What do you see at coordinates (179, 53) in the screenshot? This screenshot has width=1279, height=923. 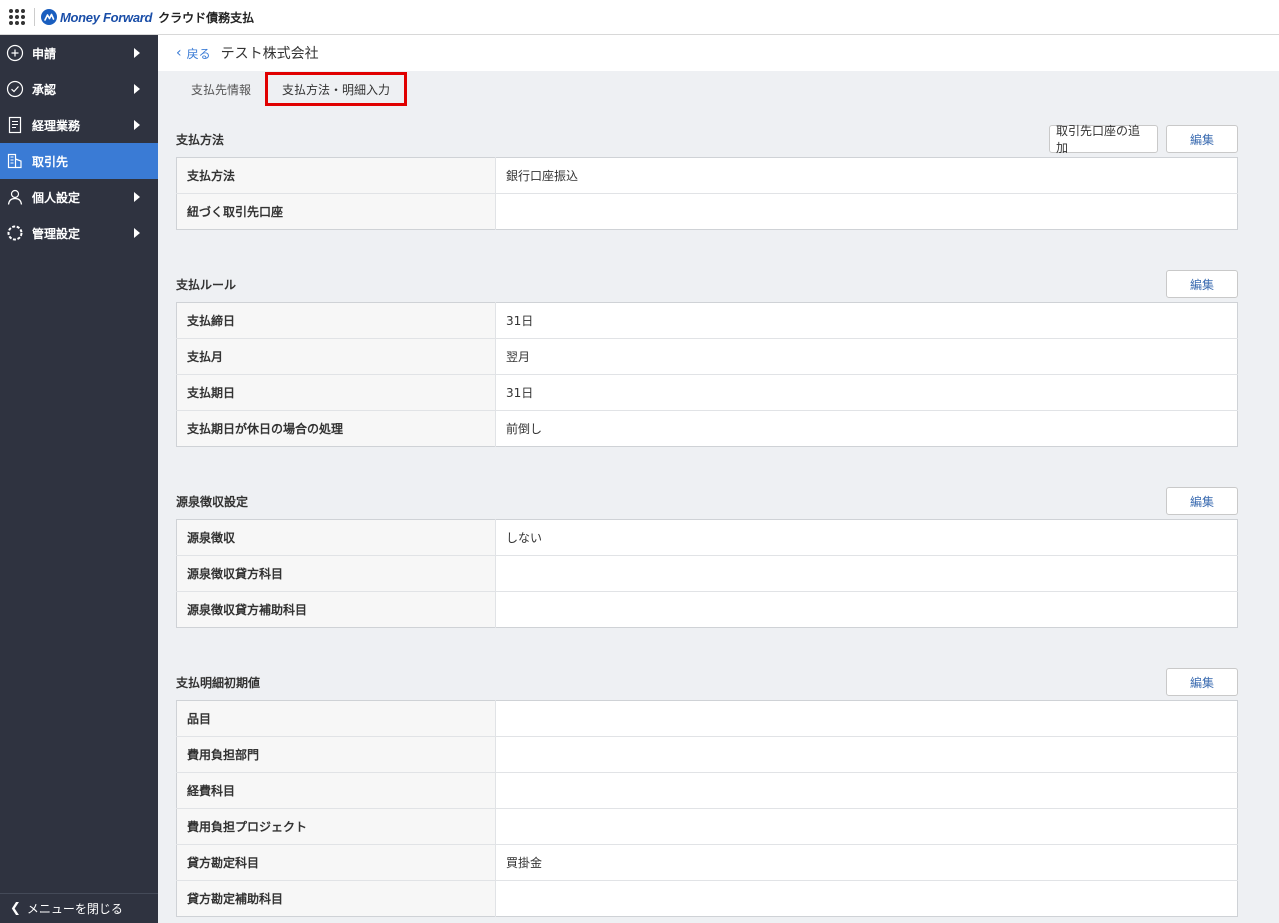 I see `chevron-left-icon: ‹` at bounding box center [179, 53].